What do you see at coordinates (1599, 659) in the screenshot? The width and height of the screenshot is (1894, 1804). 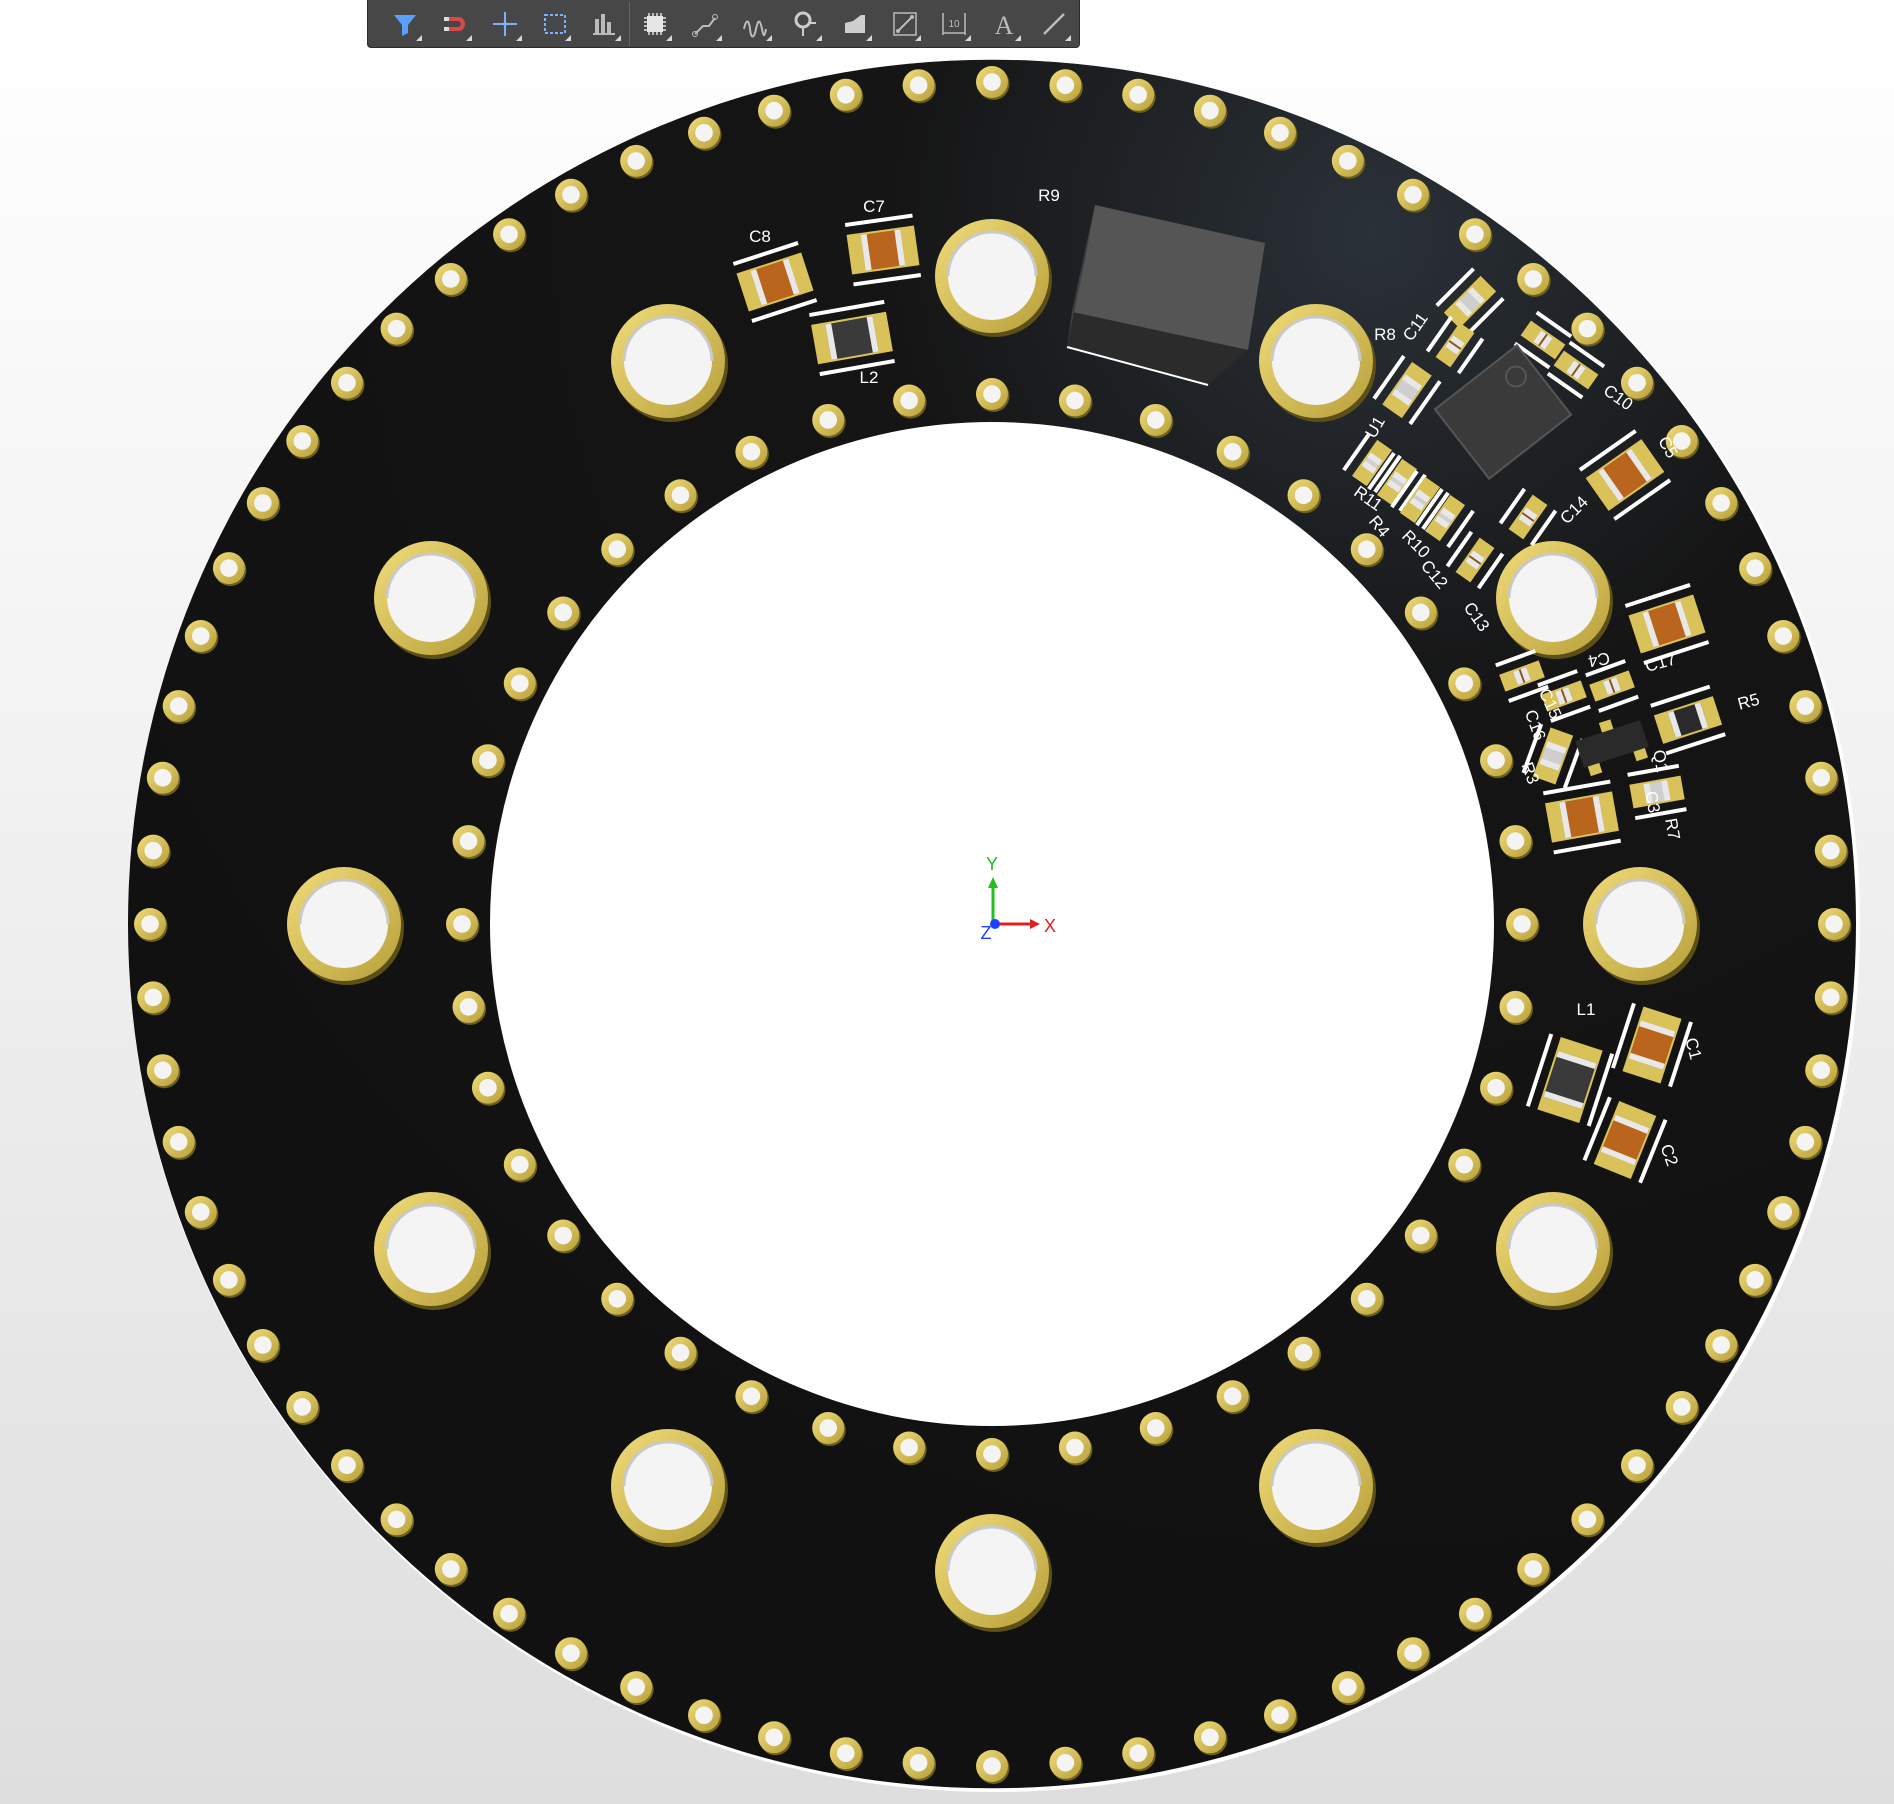 I see `designator-label: C4` at bounding box center [1599, 659].